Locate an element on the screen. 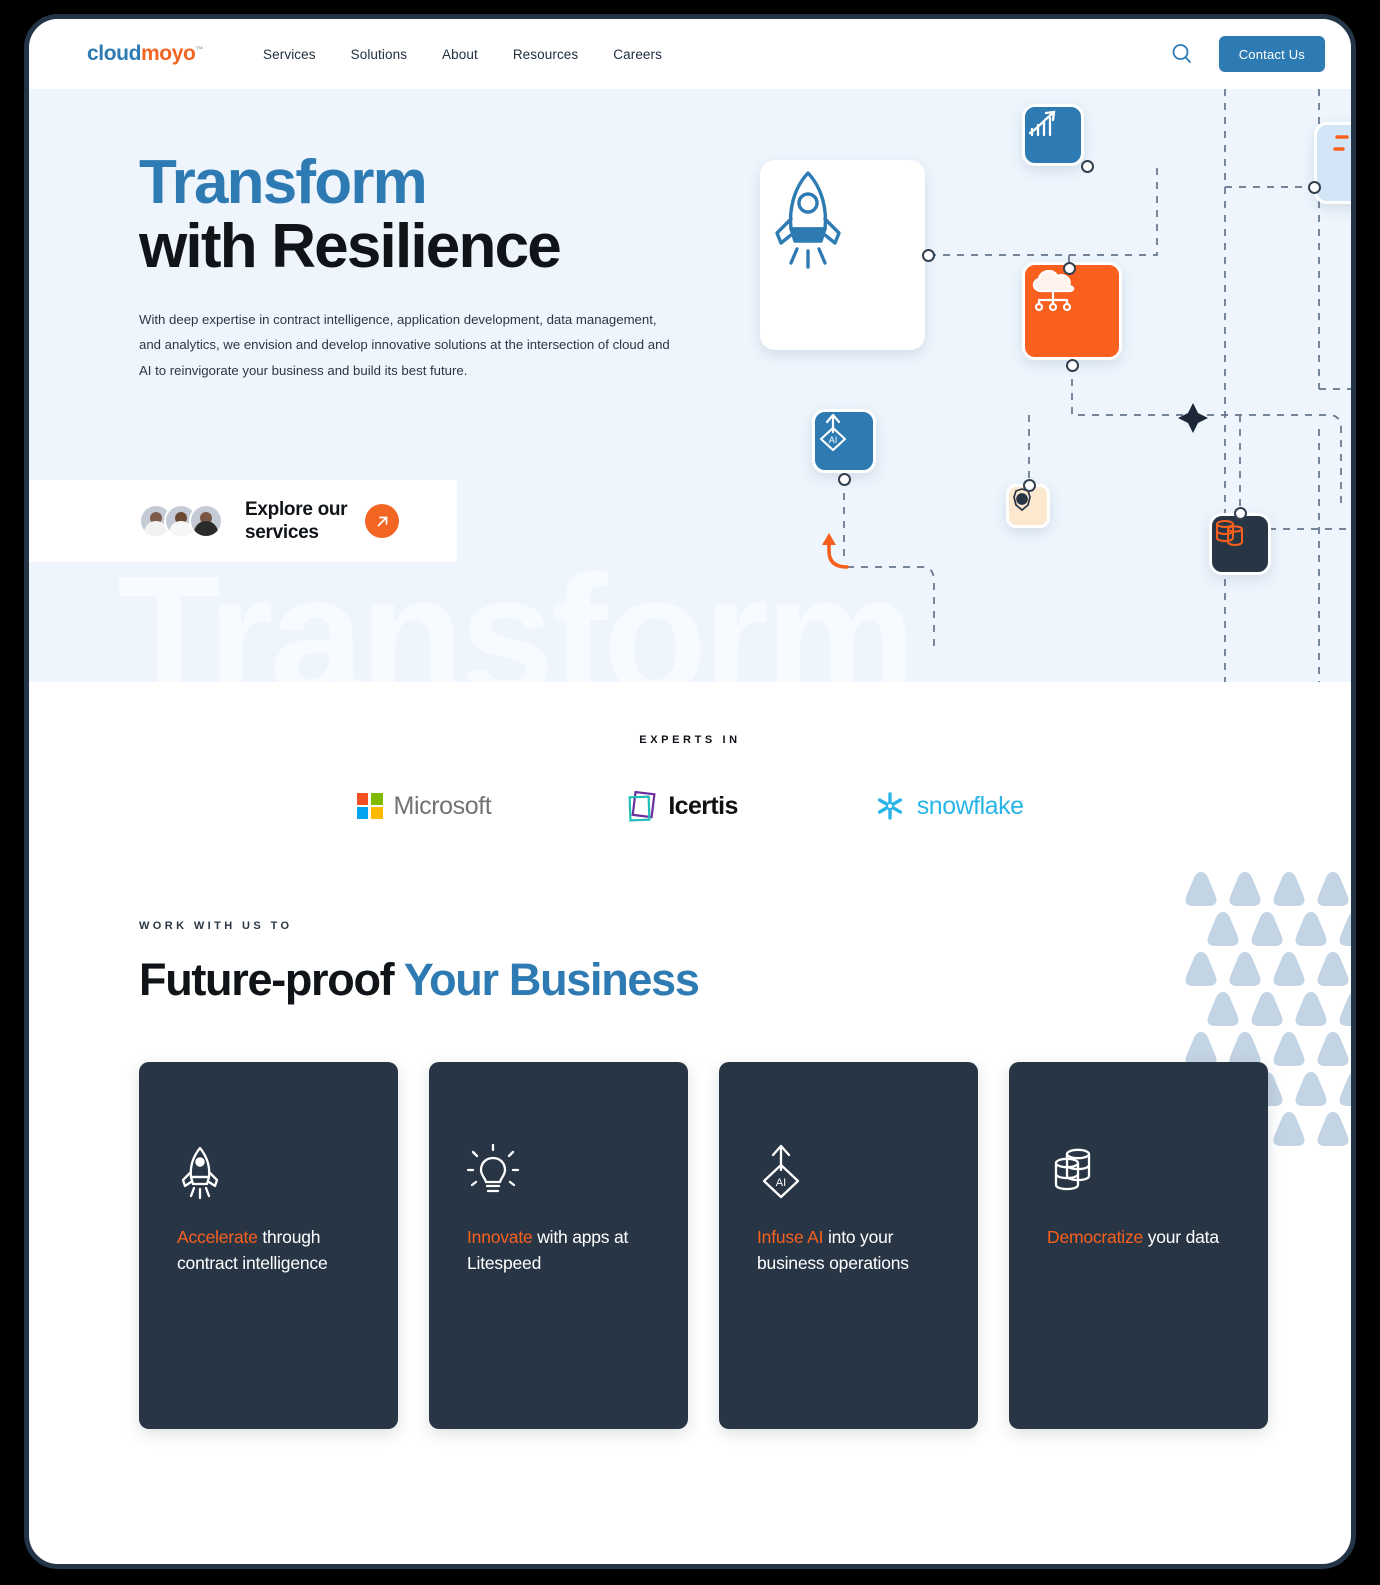 Image resolution: width=1380 pixels, height=1585 pixels. nav-item-about: About is located at coordinates (460, 54).